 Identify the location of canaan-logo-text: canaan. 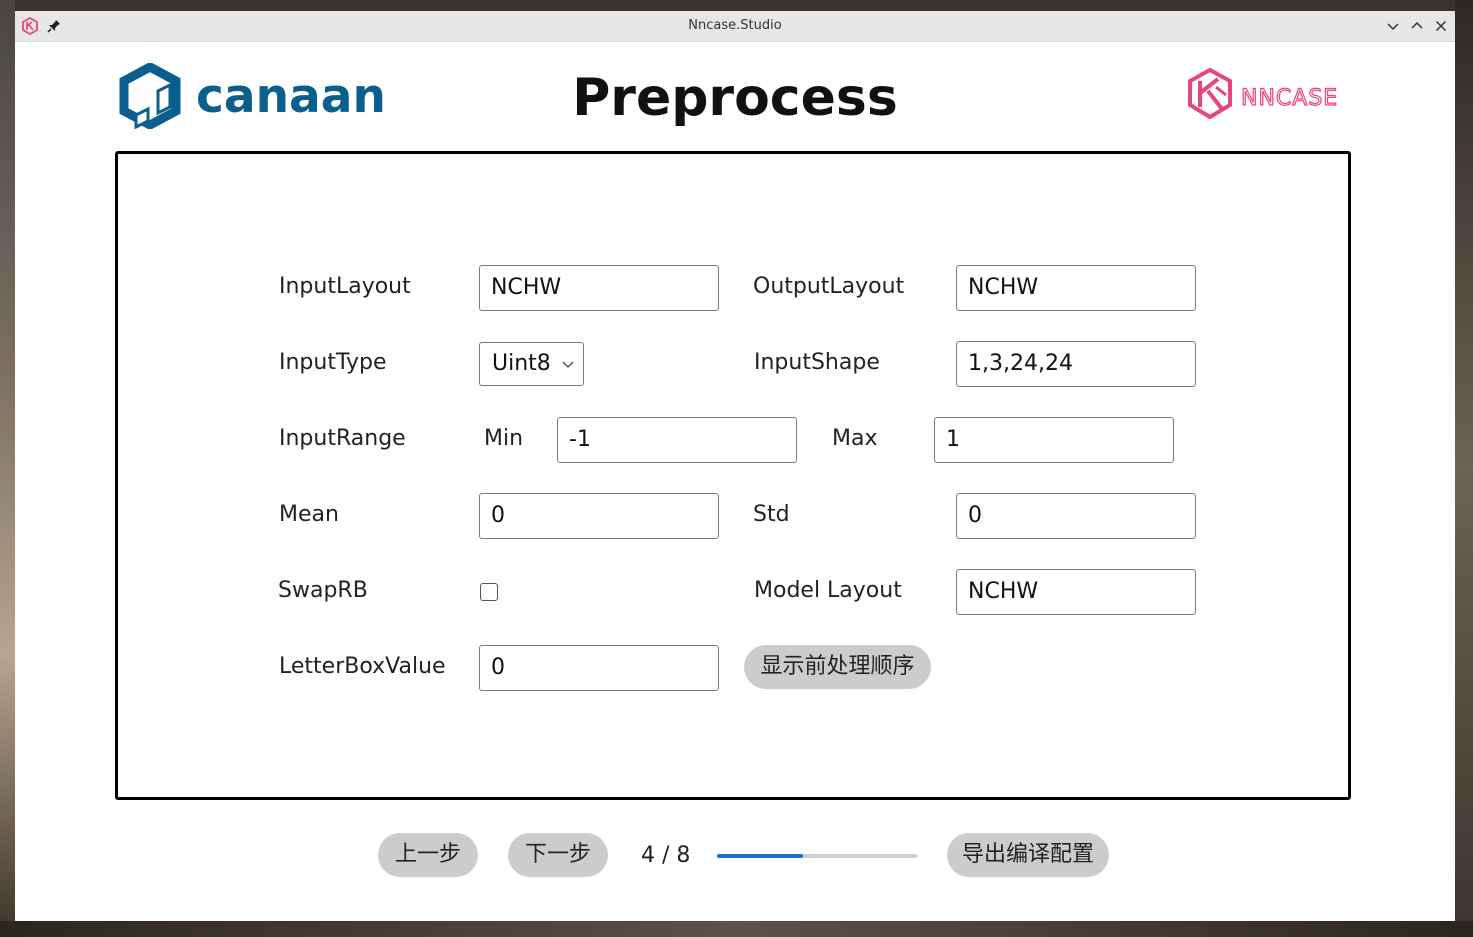
(291, 96).